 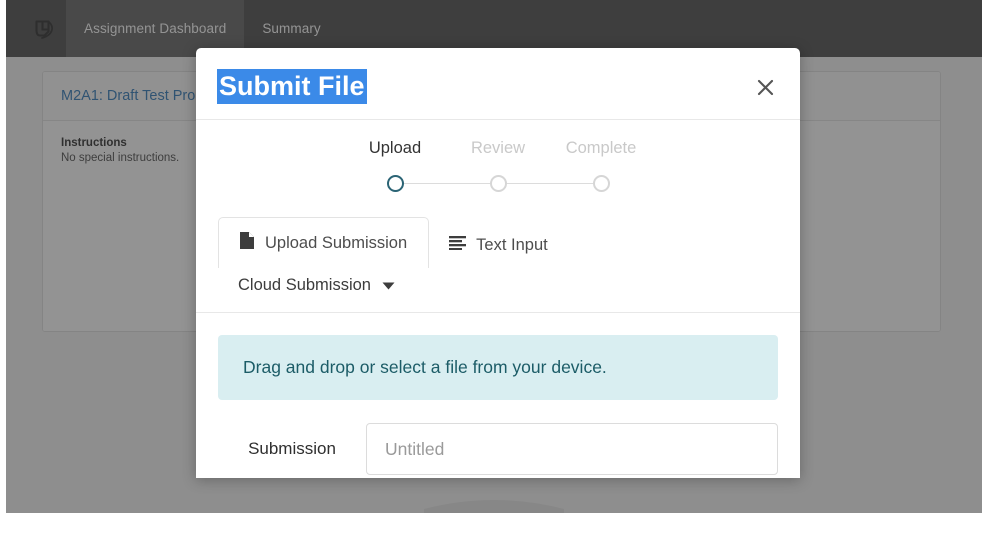 I want to click on stepper-labels: Upload Review Complete, so click(x=498, y=148).